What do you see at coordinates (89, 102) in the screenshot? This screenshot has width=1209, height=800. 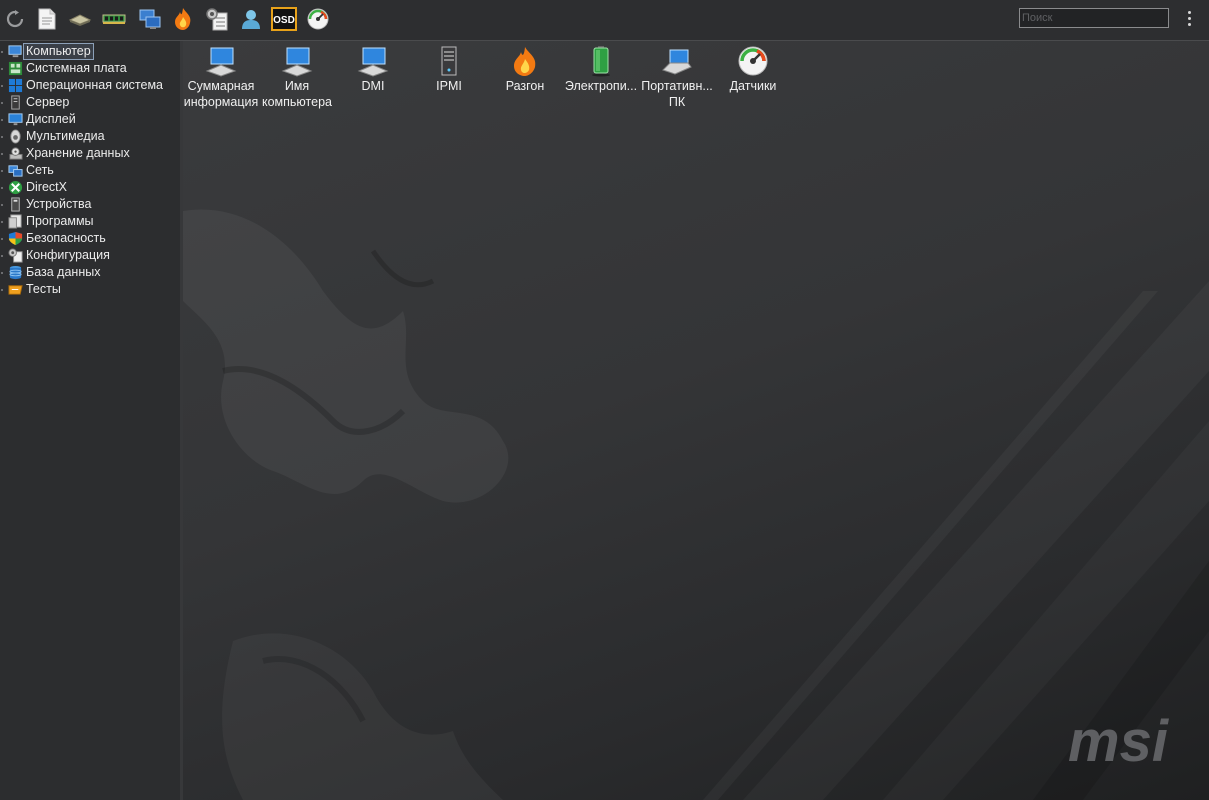 I see `sidebar-item: Сервер` at bounding box center [89, 102].